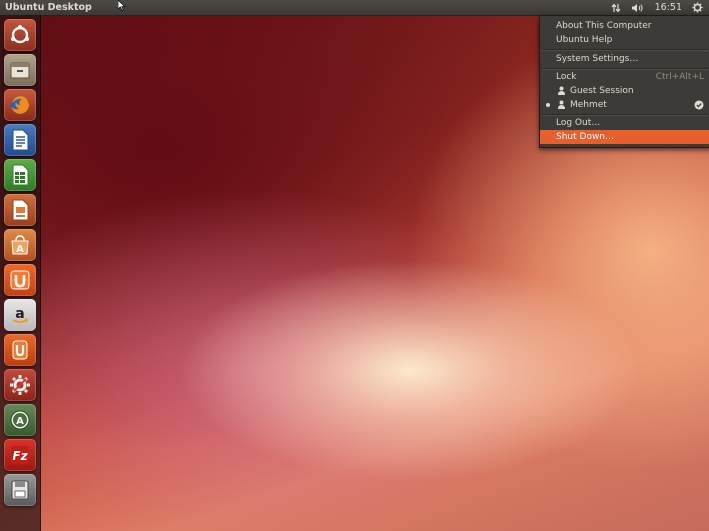  I want to click on window-title: Ubuntu Desktop, so click(48, 7).